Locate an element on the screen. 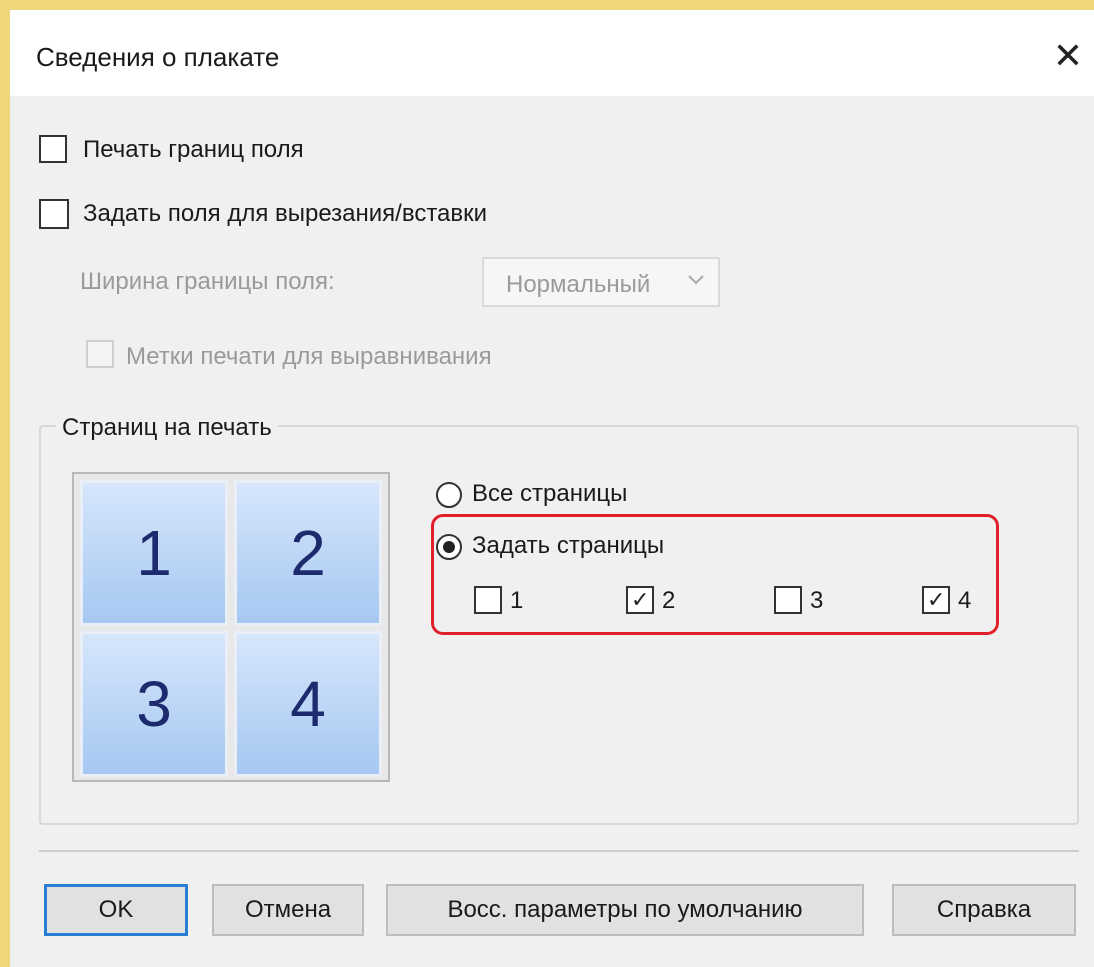 This screenshot has width=1094, height=967. print-borders-label: Печать границ поля is located at coordinates (193, 150).